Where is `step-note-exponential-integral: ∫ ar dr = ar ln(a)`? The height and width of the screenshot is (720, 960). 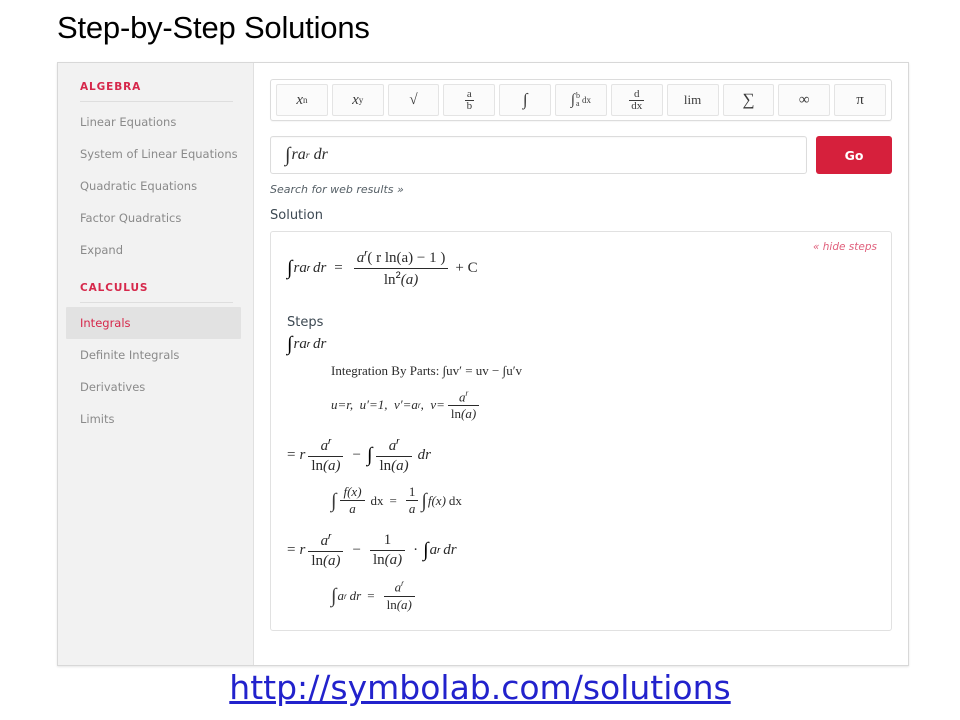
step-note-exponential-integral: ∫ ar dr = ar ln(a) is located at coordinates (604, 595).